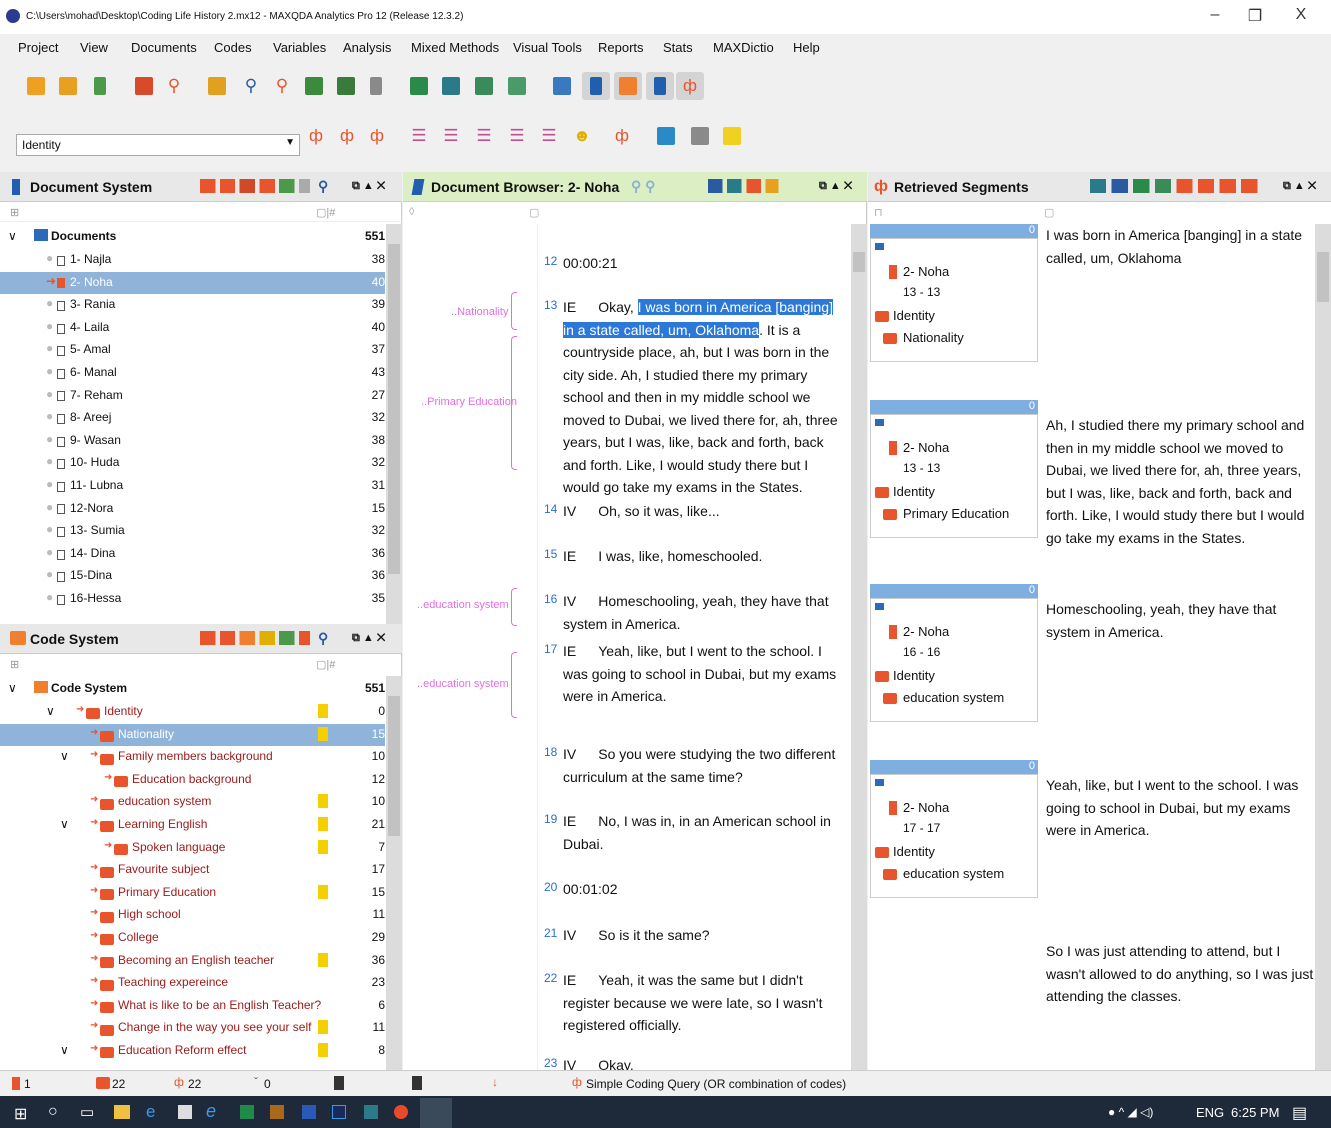  What do you see at coordinates (732, 136) in the screenshot?
I see `new-memo-icon` at bounding box center [732, 136].